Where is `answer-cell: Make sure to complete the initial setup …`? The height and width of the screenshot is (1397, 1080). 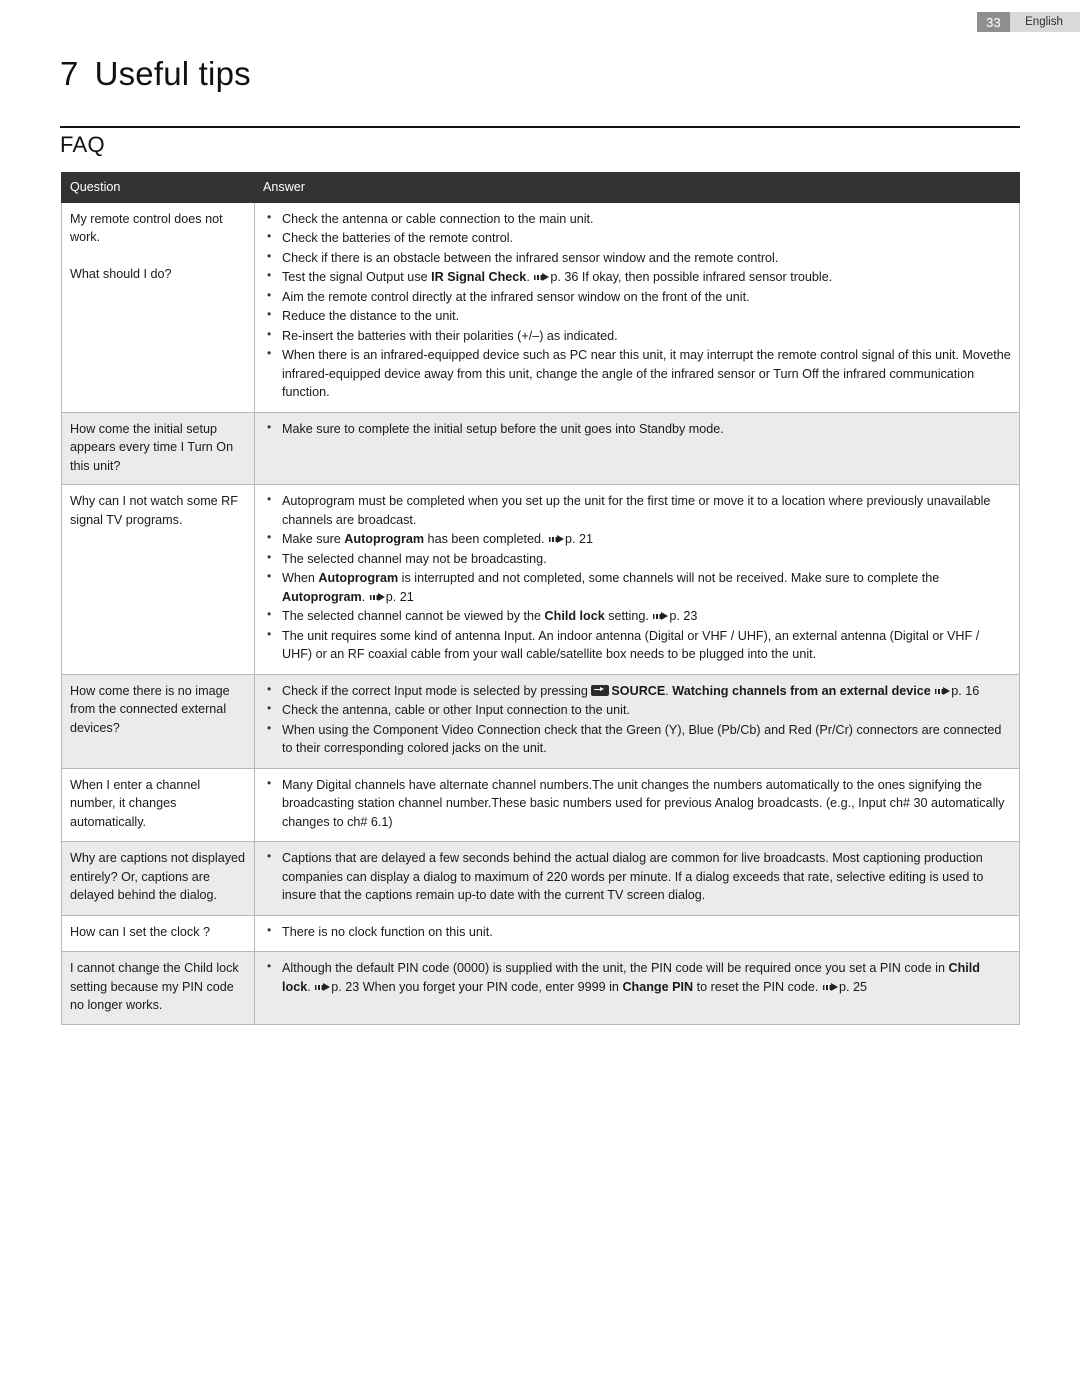 answer-cell: Make sure to complete the initial setup … is located at coordinates (637, 448).